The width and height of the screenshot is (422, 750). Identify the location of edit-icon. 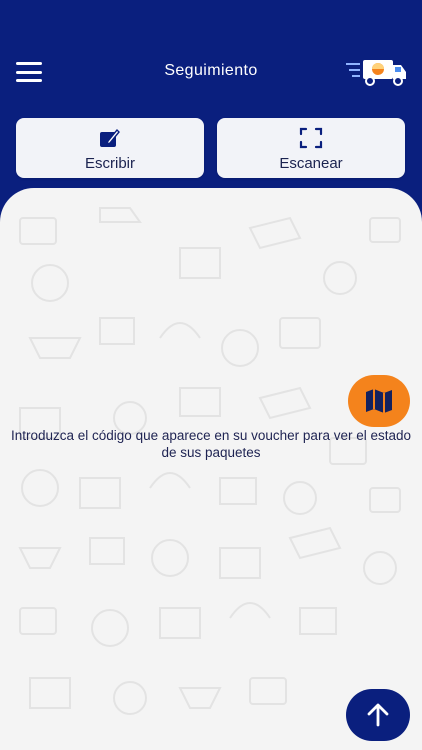
(110, 137).